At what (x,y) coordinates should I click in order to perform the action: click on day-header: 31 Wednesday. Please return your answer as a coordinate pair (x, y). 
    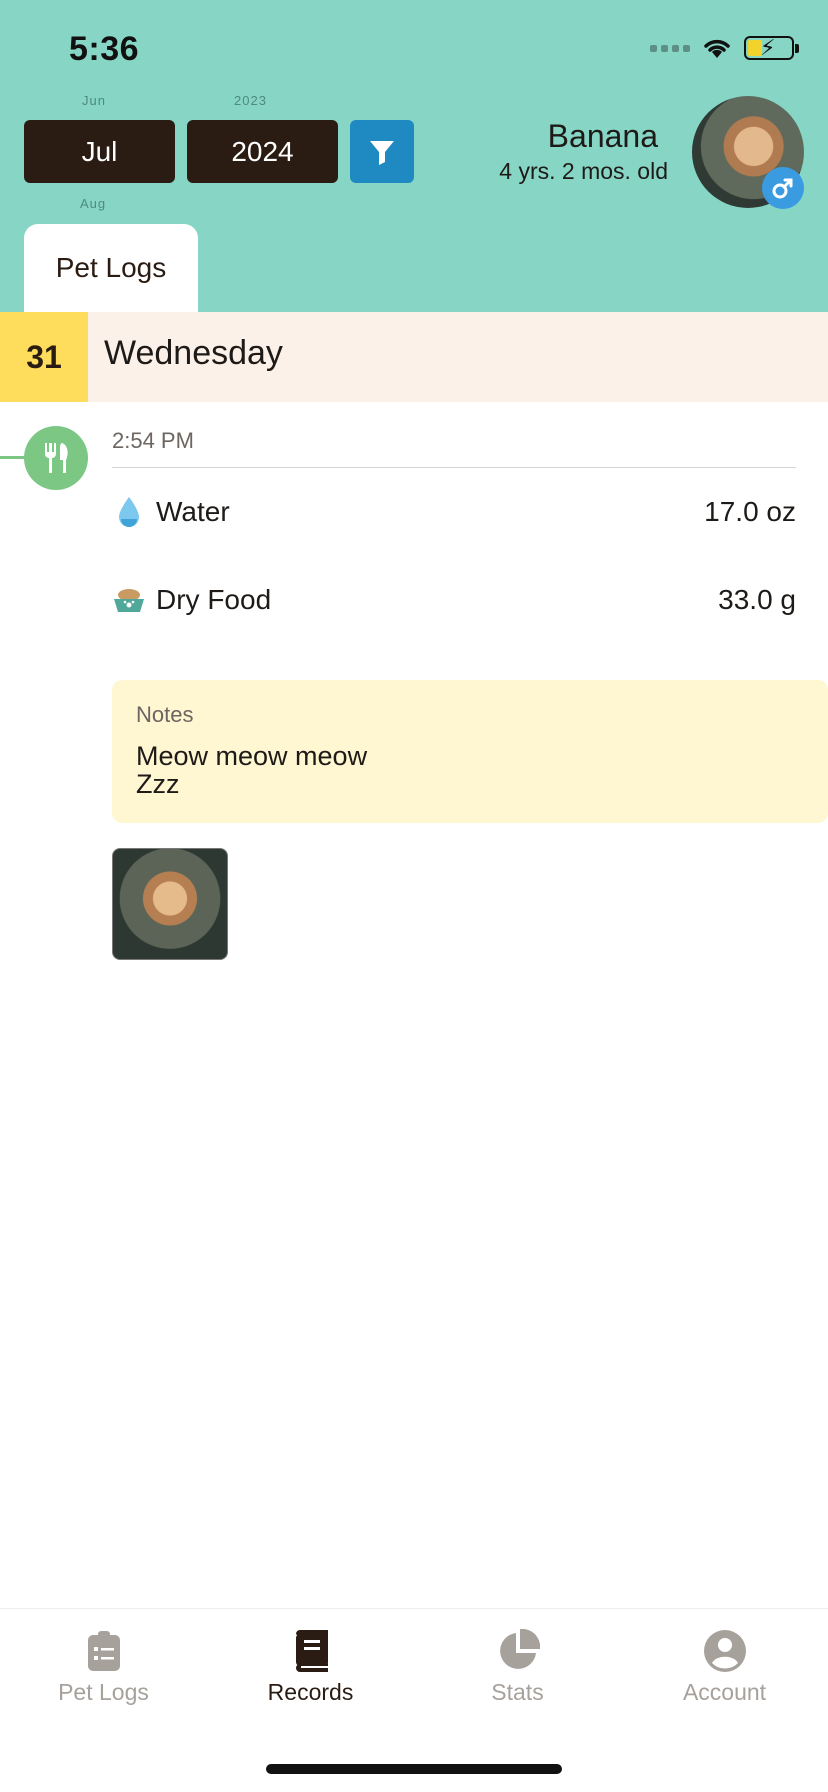
    Looking at the image, I should click on (414, 357).